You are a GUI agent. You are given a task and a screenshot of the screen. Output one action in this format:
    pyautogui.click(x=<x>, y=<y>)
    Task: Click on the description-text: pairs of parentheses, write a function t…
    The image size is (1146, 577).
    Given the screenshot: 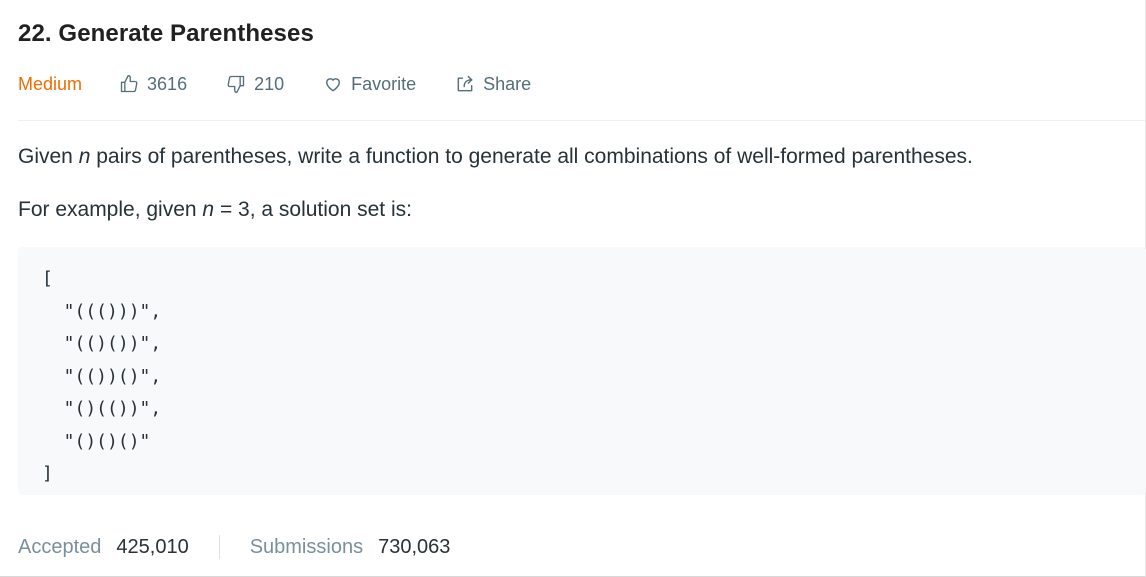 What is the action you would take?
    pyautogui.click(x=531, y=156)
    